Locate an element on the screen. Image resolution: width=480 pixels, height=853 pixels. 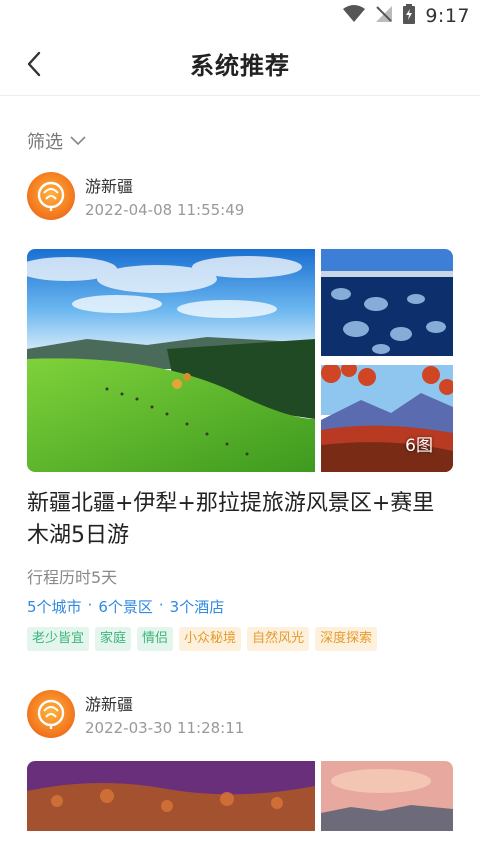
tag: 家庭 is located at coordinates (113, 639).